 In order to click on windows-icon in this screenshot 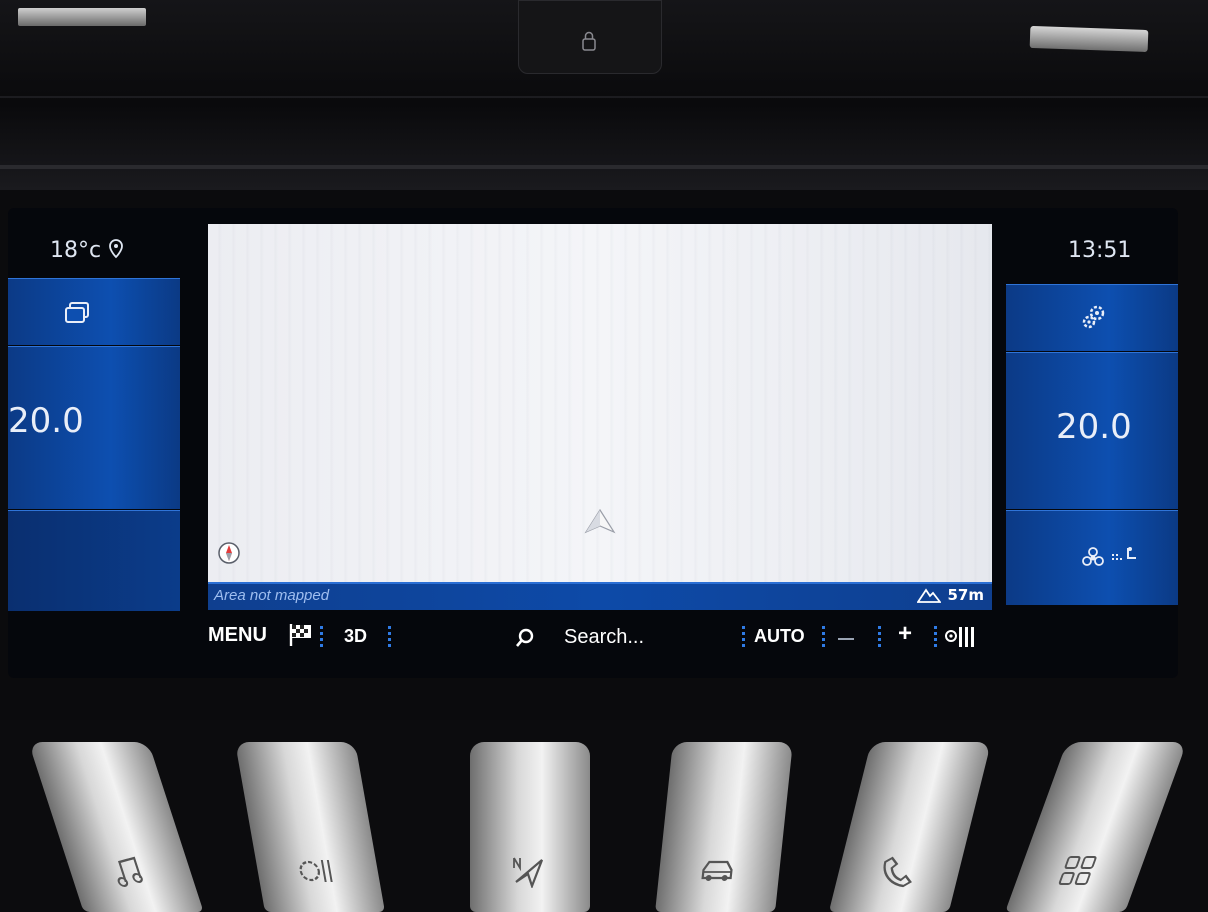, I will do `click(77, 312)`.